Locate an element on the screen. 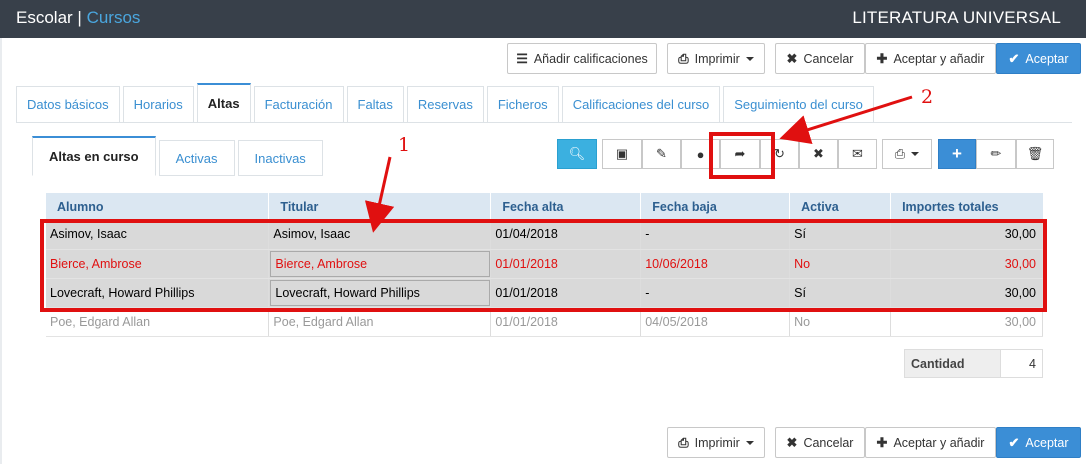 This screenshot has width=1086, height=464. cell-alumno: Asimov, Isaac is located at coordinates (158, 235).